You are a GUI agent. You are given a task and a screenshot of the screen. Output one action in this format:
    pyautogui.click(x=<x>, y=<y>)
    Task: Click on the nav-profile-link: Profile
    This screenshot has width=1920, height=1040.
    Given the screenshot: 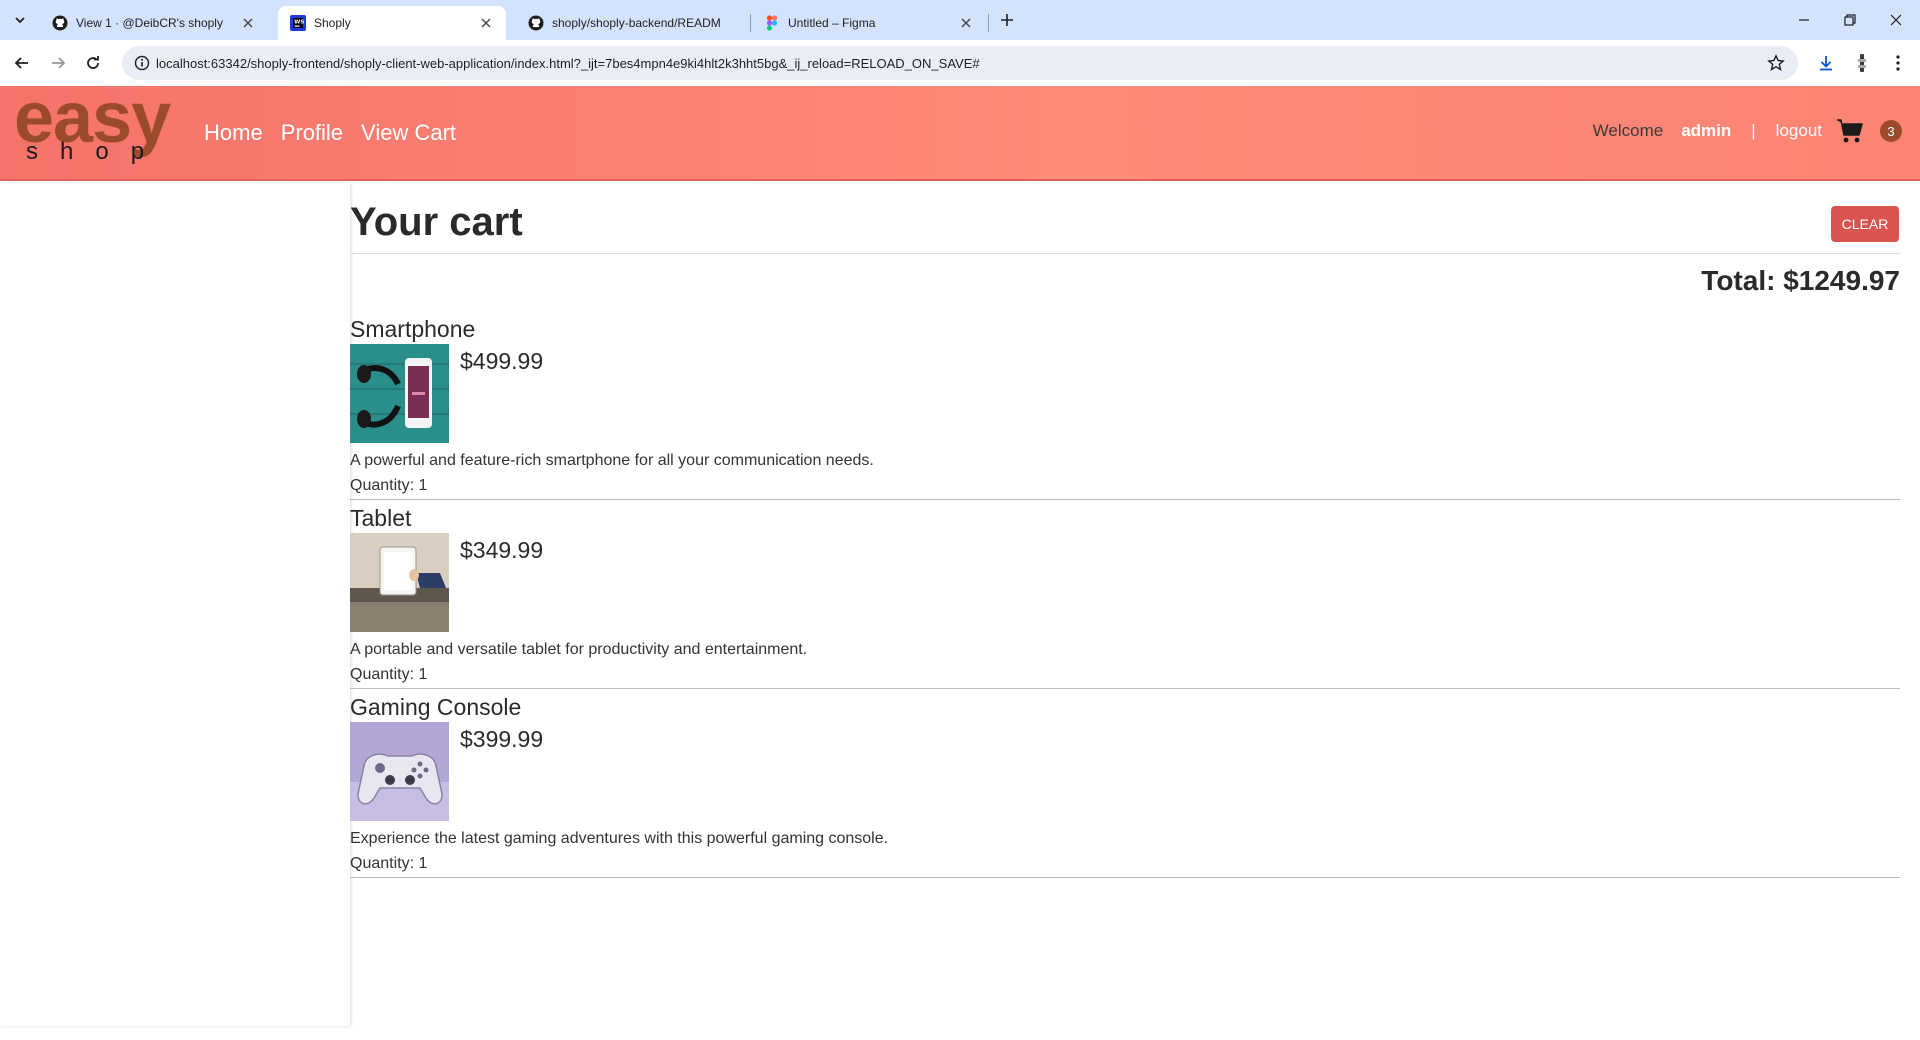 What is the action you would take?
    pyautogui.click(x=312, y=133)
    